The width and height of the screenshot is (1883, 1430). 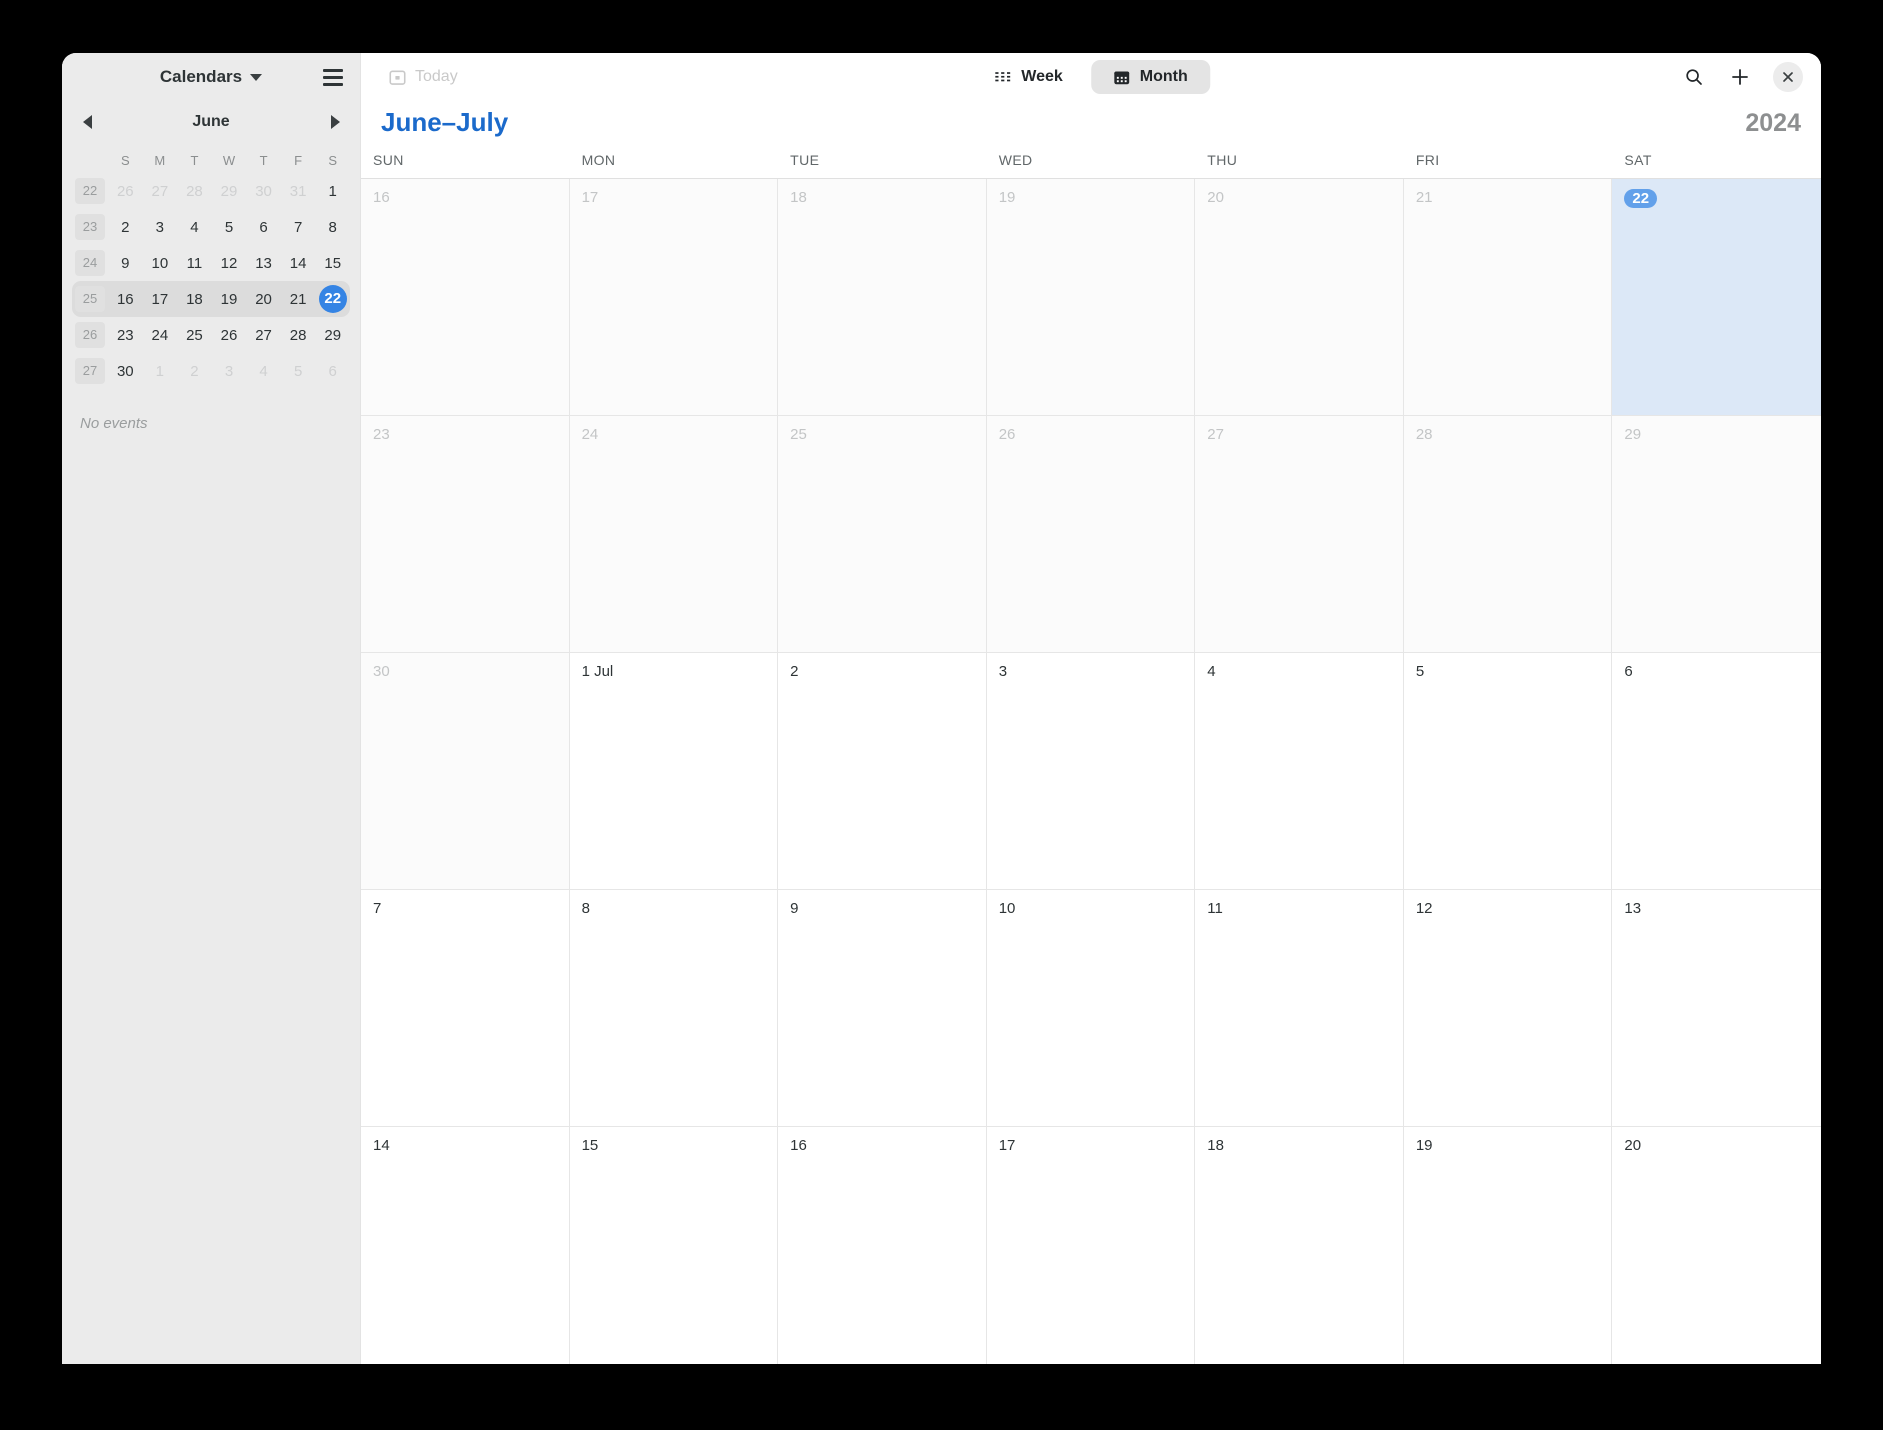 I want to click on day-cell-6: 6, so click(x=1716, y=771).